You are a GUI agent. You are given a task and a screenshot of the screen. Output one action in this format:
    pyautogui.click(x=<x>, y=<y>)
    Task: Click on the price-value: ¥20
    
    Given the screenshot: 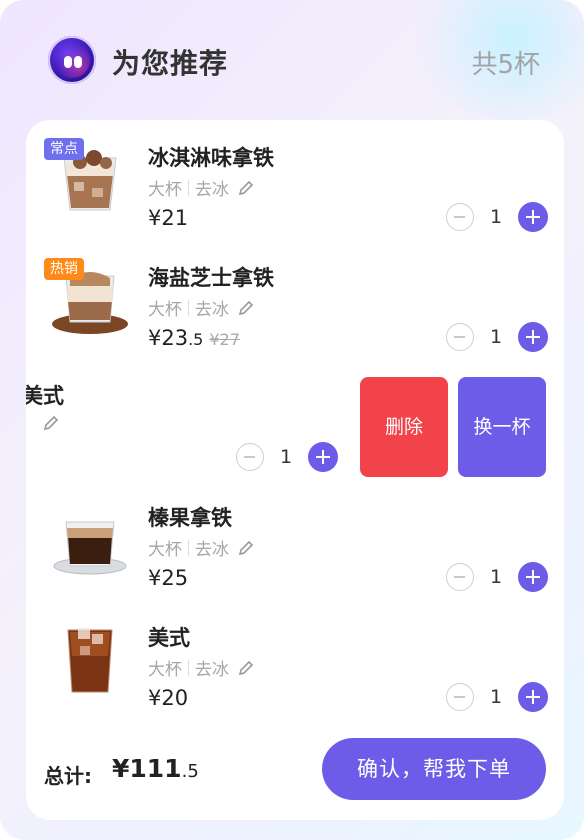 What is the action you would take?
    pyautogui.click(x=168, y=698)
    